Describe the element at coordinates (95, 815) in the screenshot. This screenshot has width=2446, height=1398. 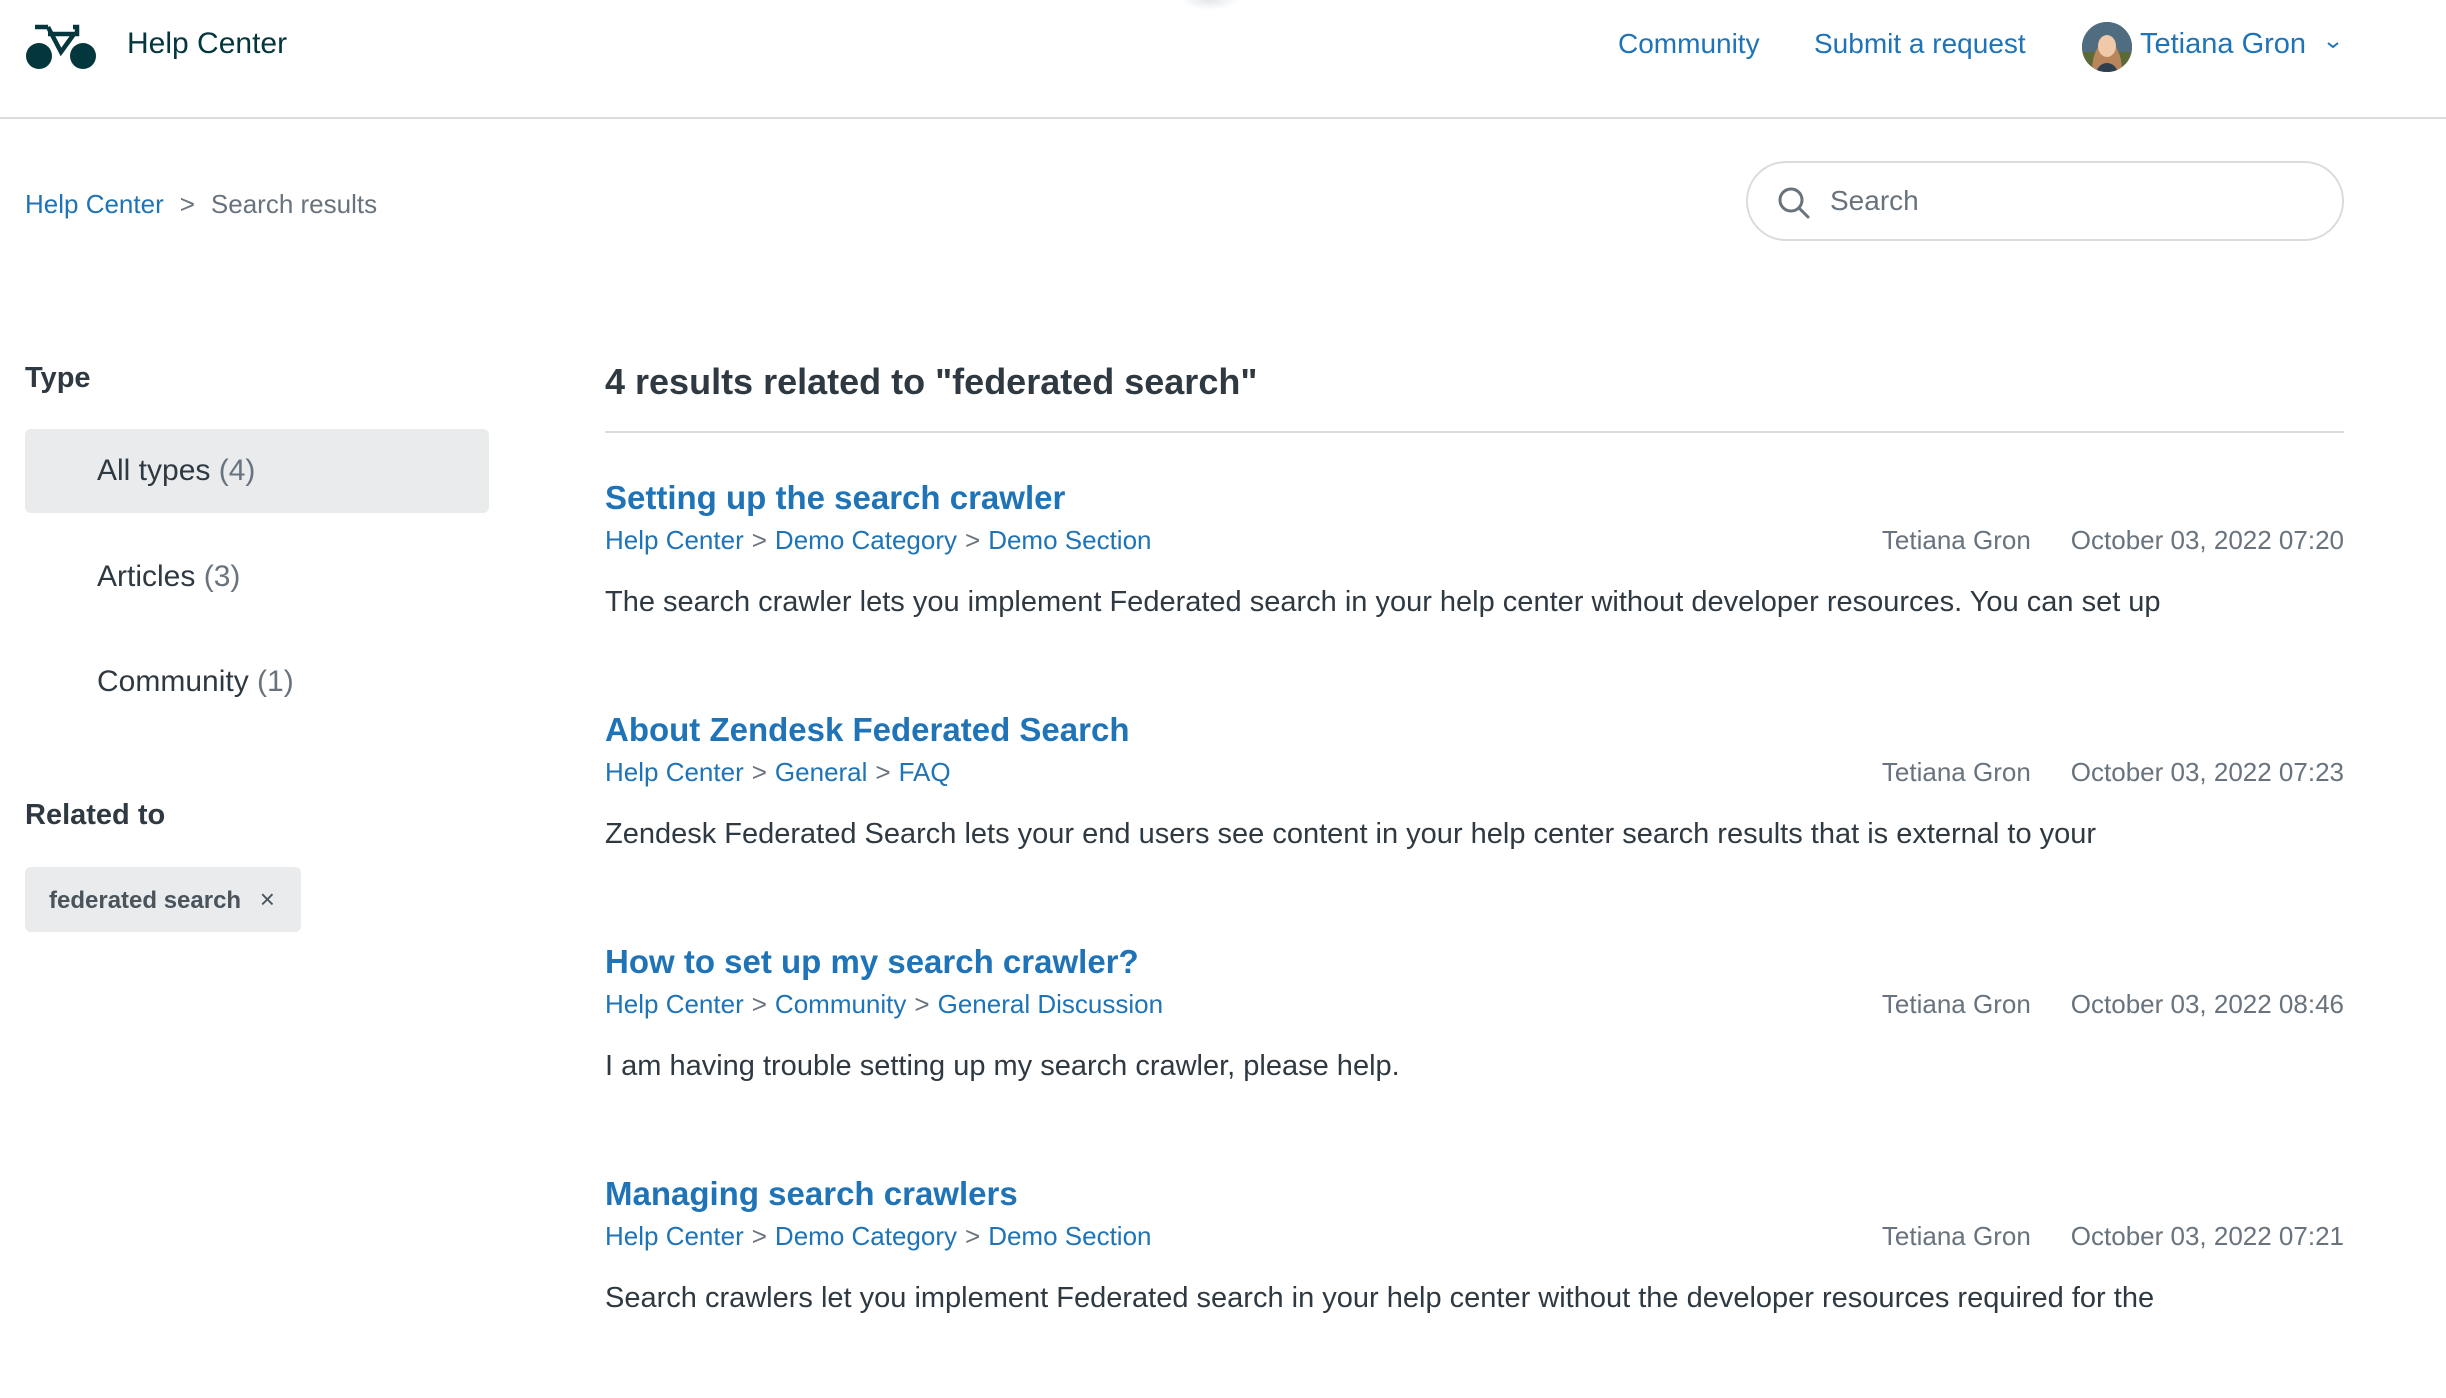
I see `related-to-heading: Related to` at that location.